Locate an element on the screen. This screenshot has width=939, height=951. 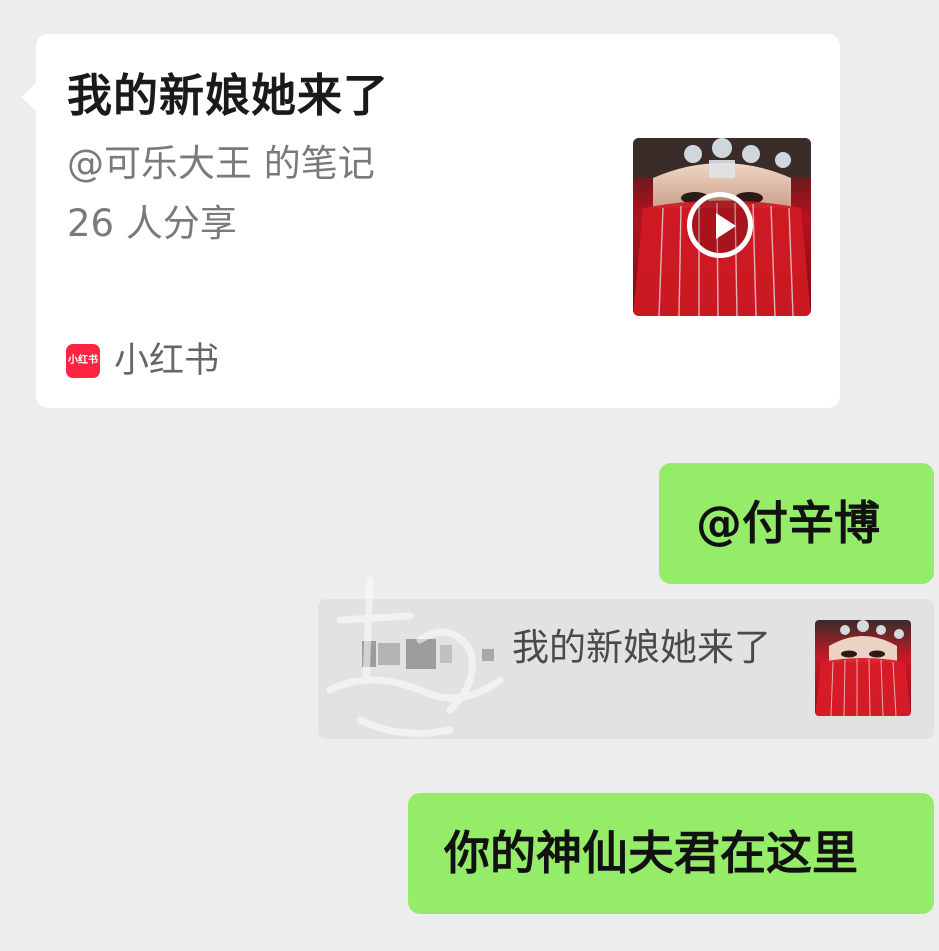
play-icon is located at coordinates (720, 225).